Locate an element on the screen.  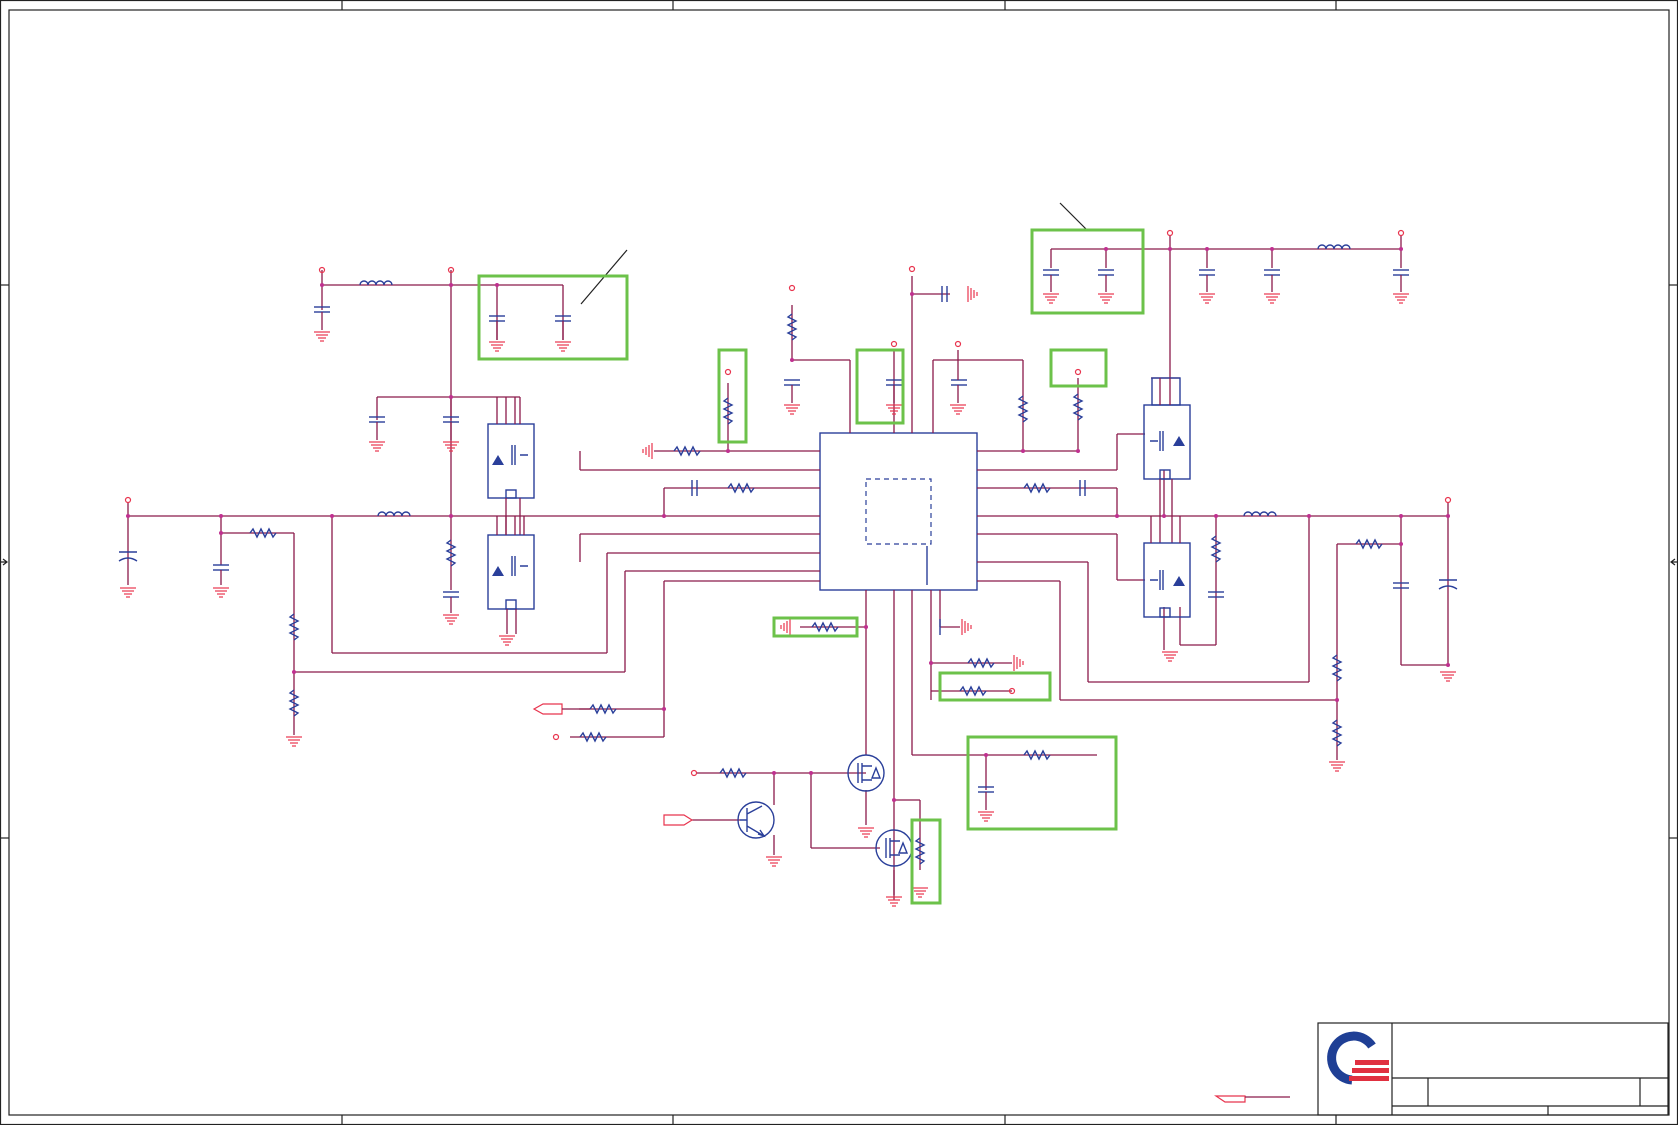
company-logo-icon is located at coordinates (1358, 1058).